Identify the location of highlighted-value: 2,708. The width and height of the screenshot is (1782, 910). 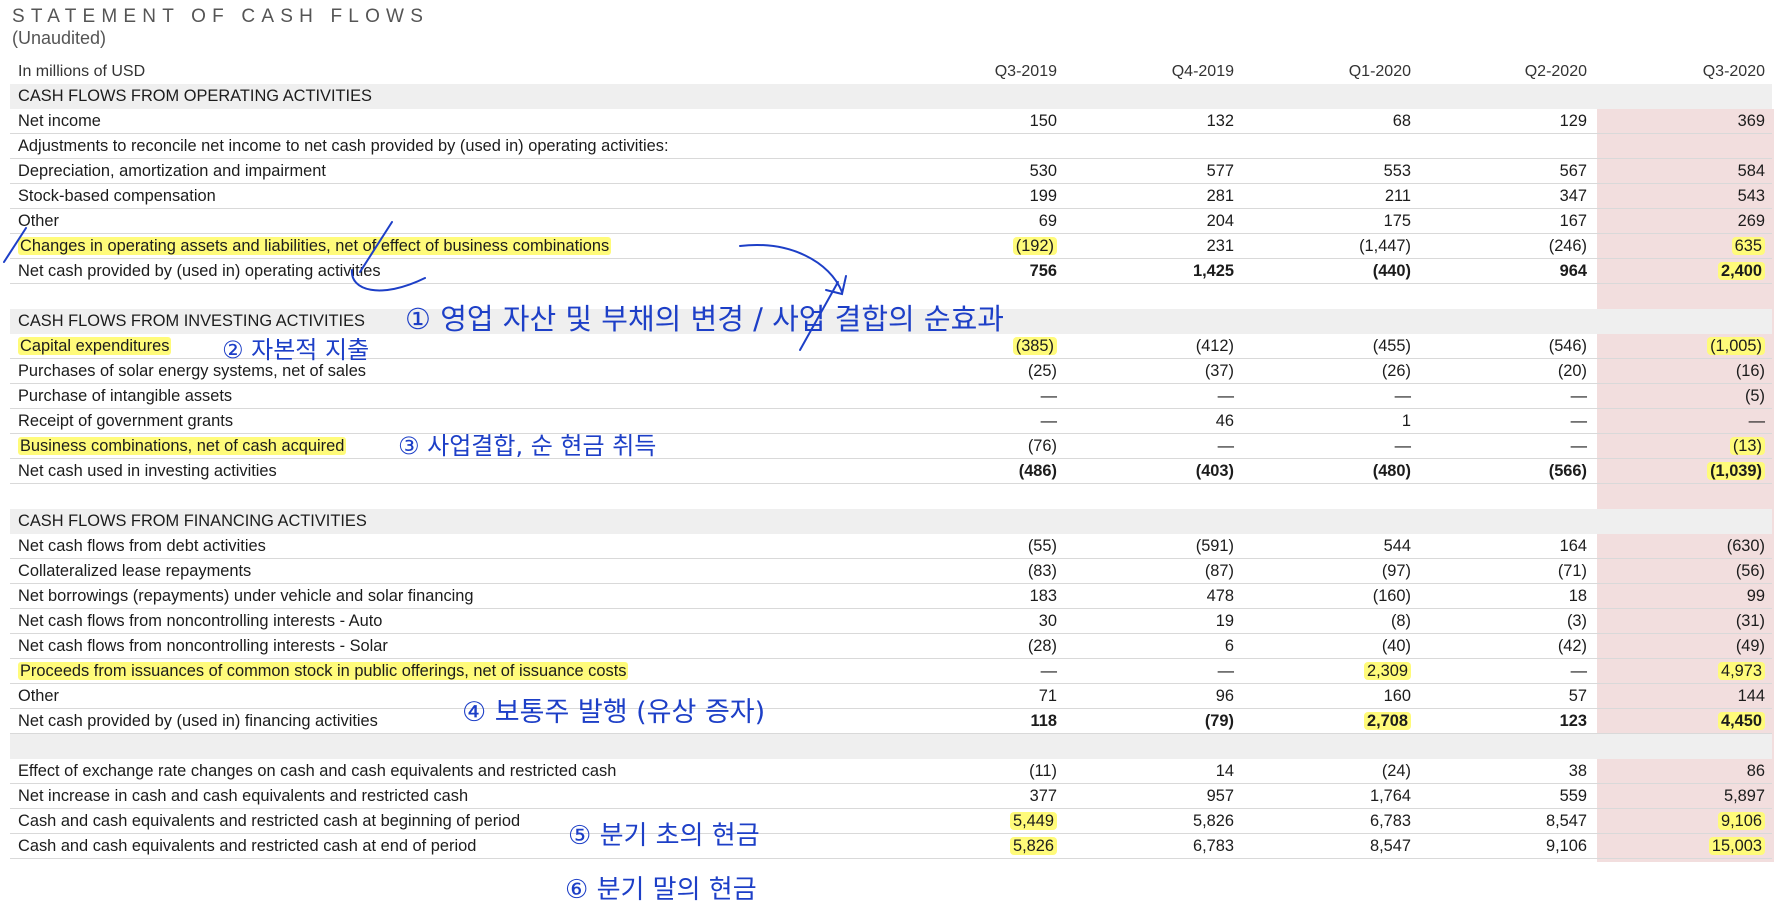
(1387, 721).